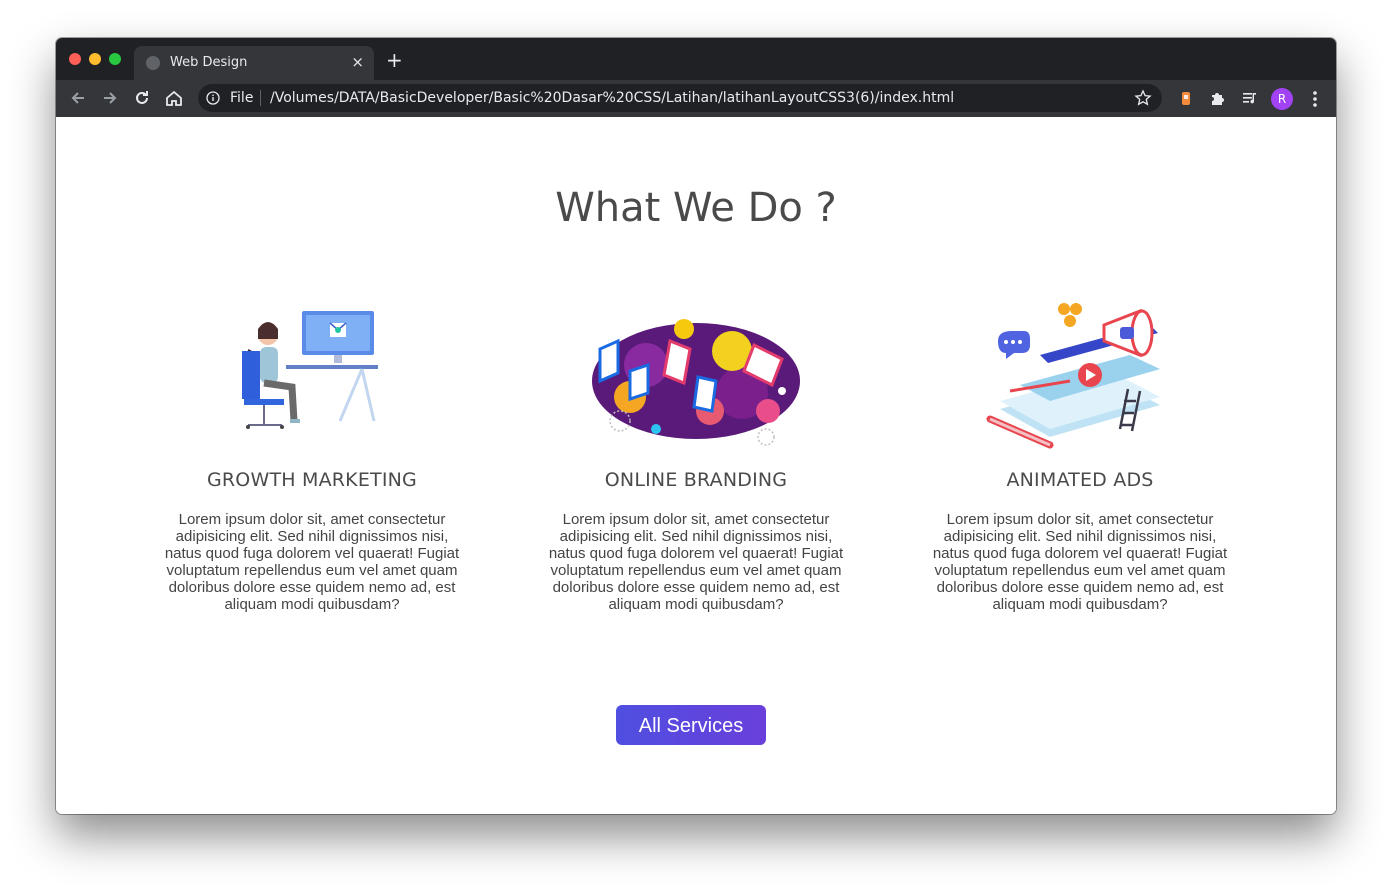 The image size is (1392, 889). What do you see at coordinates (1250, 98) in the screenshot?
I see `media-queue-icon` at bounding box center [1250, 98].